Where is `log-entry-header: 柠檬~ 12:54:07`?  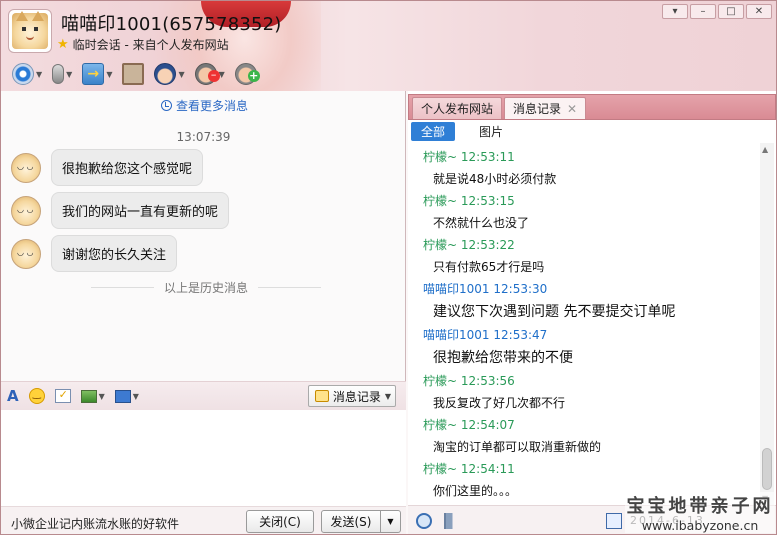 log-entry-header: 柠檬~ 12:54:07 is located at coordinates (469, 425).